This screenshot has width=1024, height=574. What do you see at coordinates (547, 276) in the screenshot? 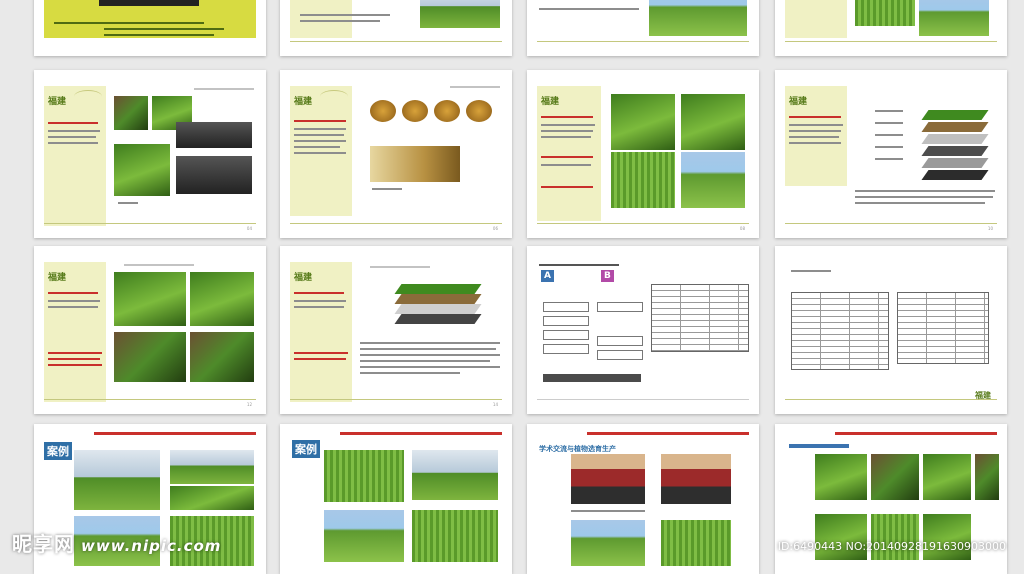
I see `section-a-badge: A` at bounding box center [547, 276].